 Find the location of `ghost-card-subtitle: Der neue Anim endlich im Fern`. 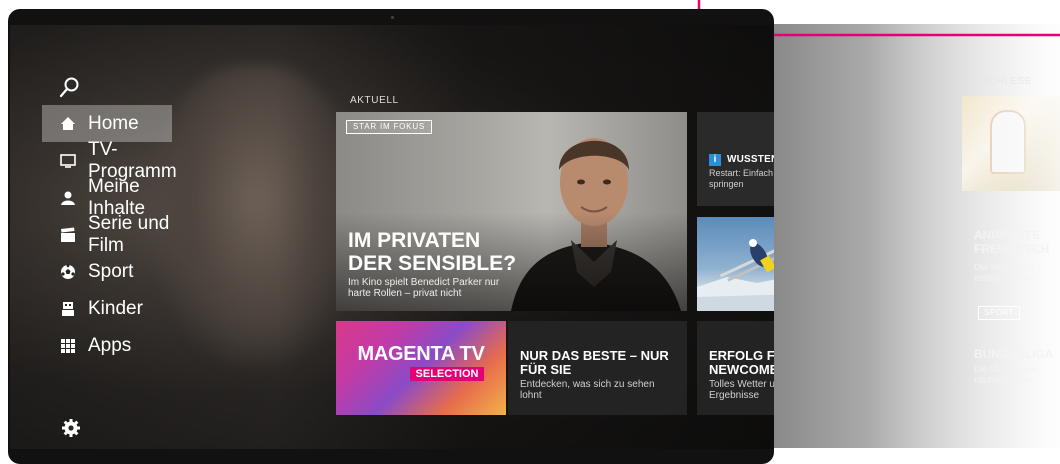

ghost-card-subtitle: Der neue Anim endlich im Fern is located at coordinates (1005, 272).